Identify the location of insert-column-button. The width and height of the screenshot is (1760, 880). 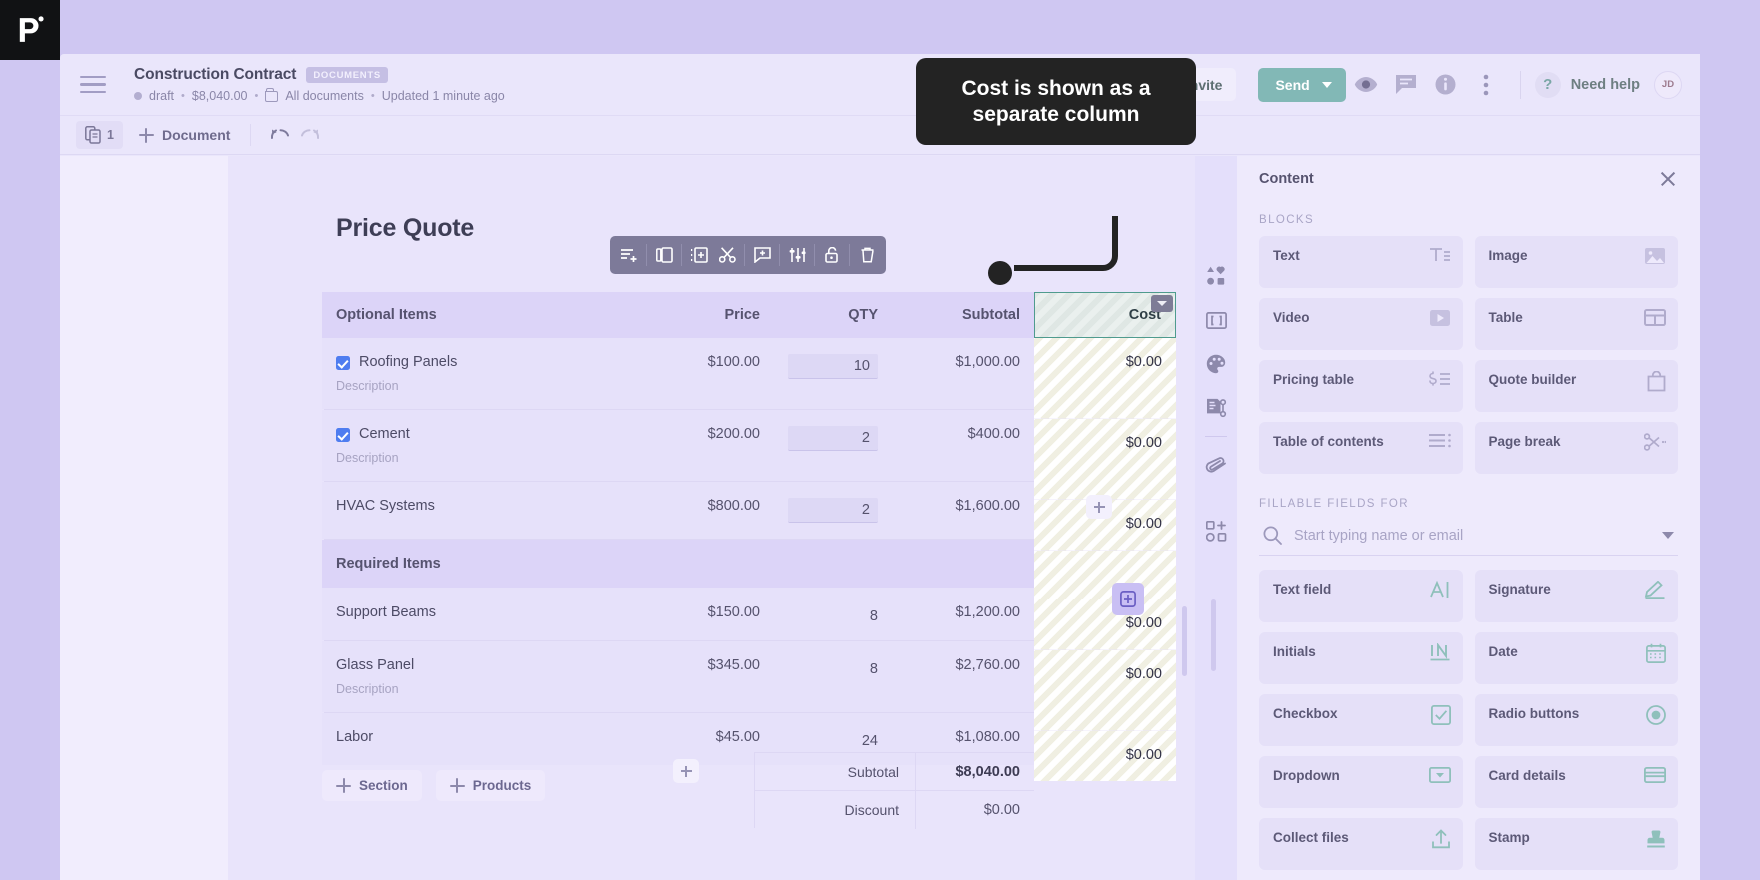
(699, 255).